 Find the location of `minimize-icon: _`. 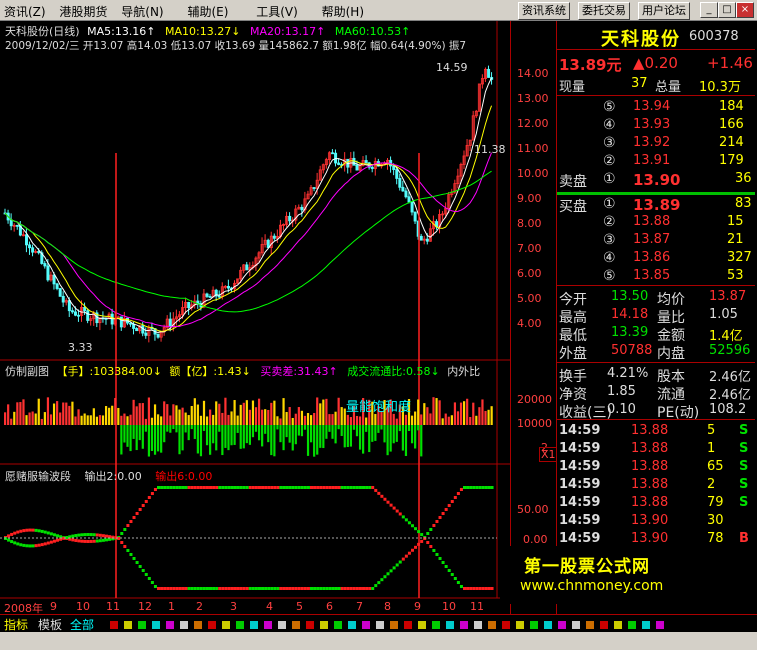

minimize-icon: _ is located at coordinates (709, 10).